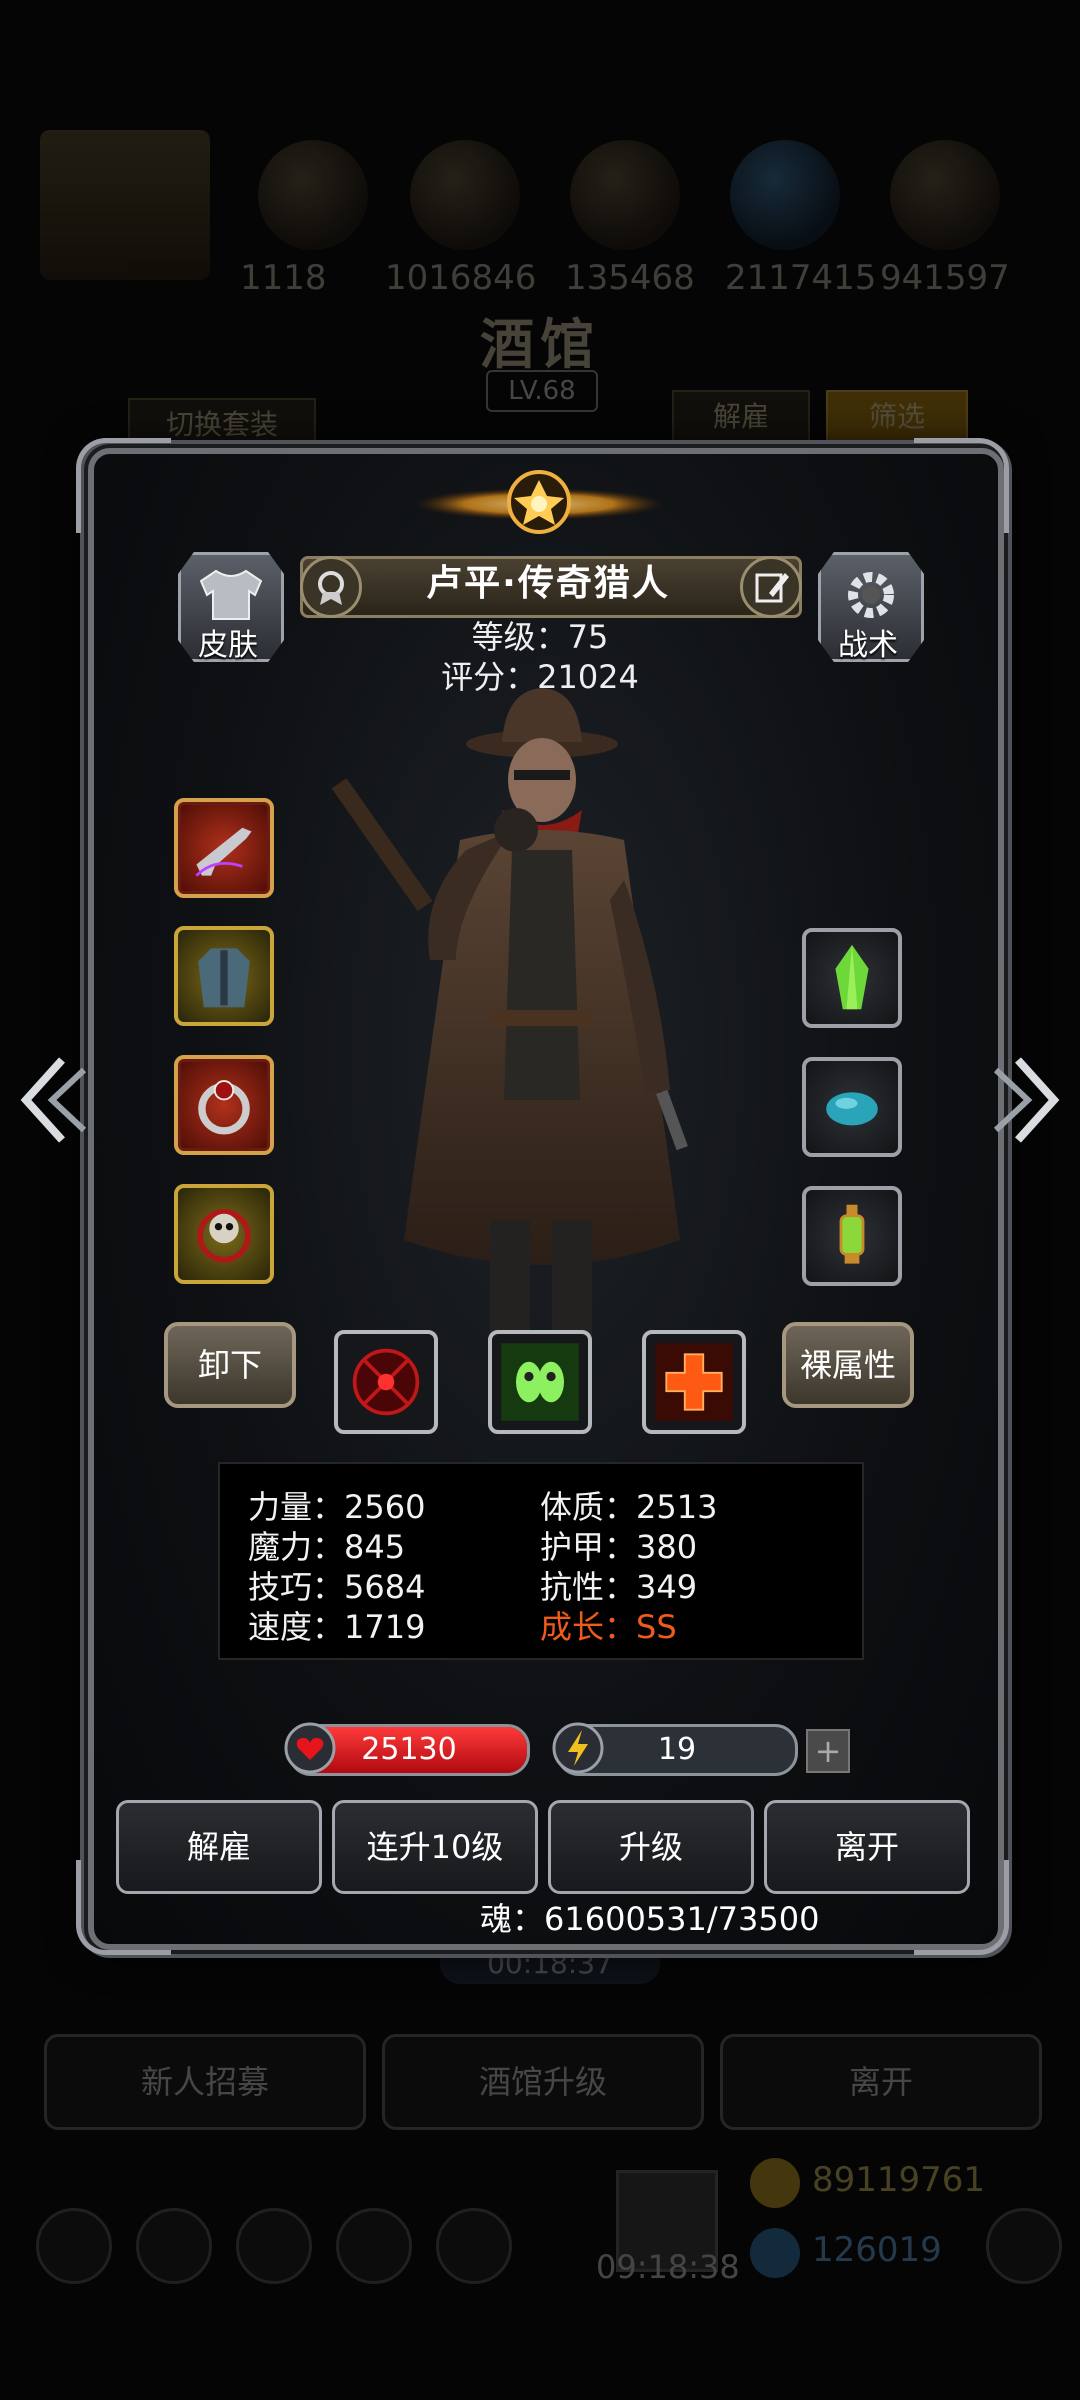 The height and width of the screenshot is (2400, 1080). I want to click on resource-count: 2117415, so click(801, 278).